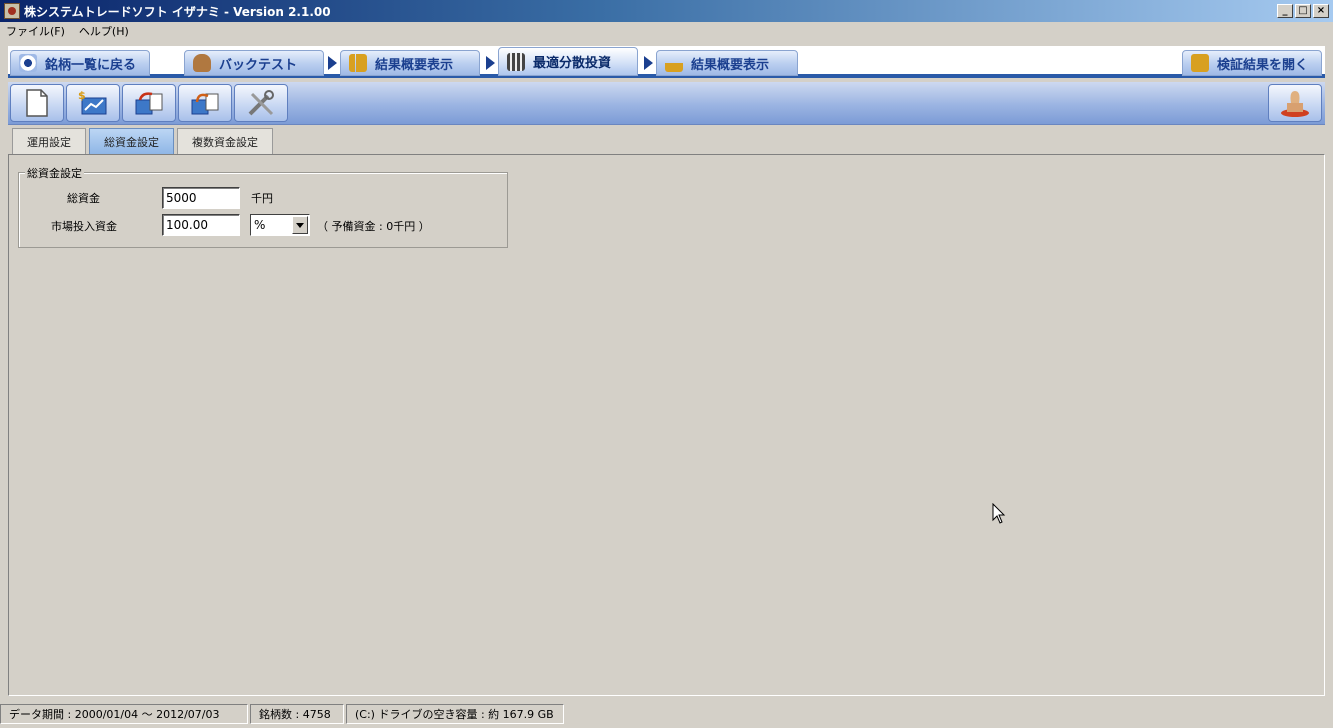 This screenshot has width=1333, height=728. What do you see at coordinates (297, 714) in the screenshot?
I see `status-stock-count: 銘柄数 : 4758` at bounding box center [297, 714].